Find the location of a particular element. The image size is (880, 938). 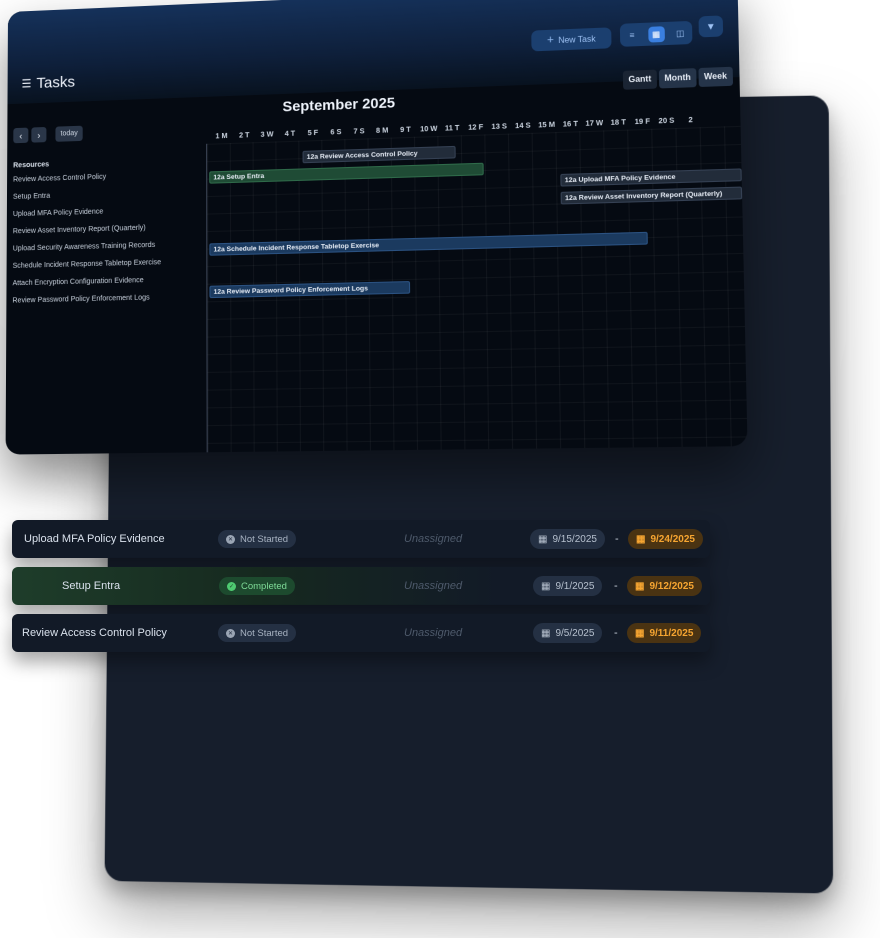

calendar-nav: ‹ › today is located at coordinates (48, 134).